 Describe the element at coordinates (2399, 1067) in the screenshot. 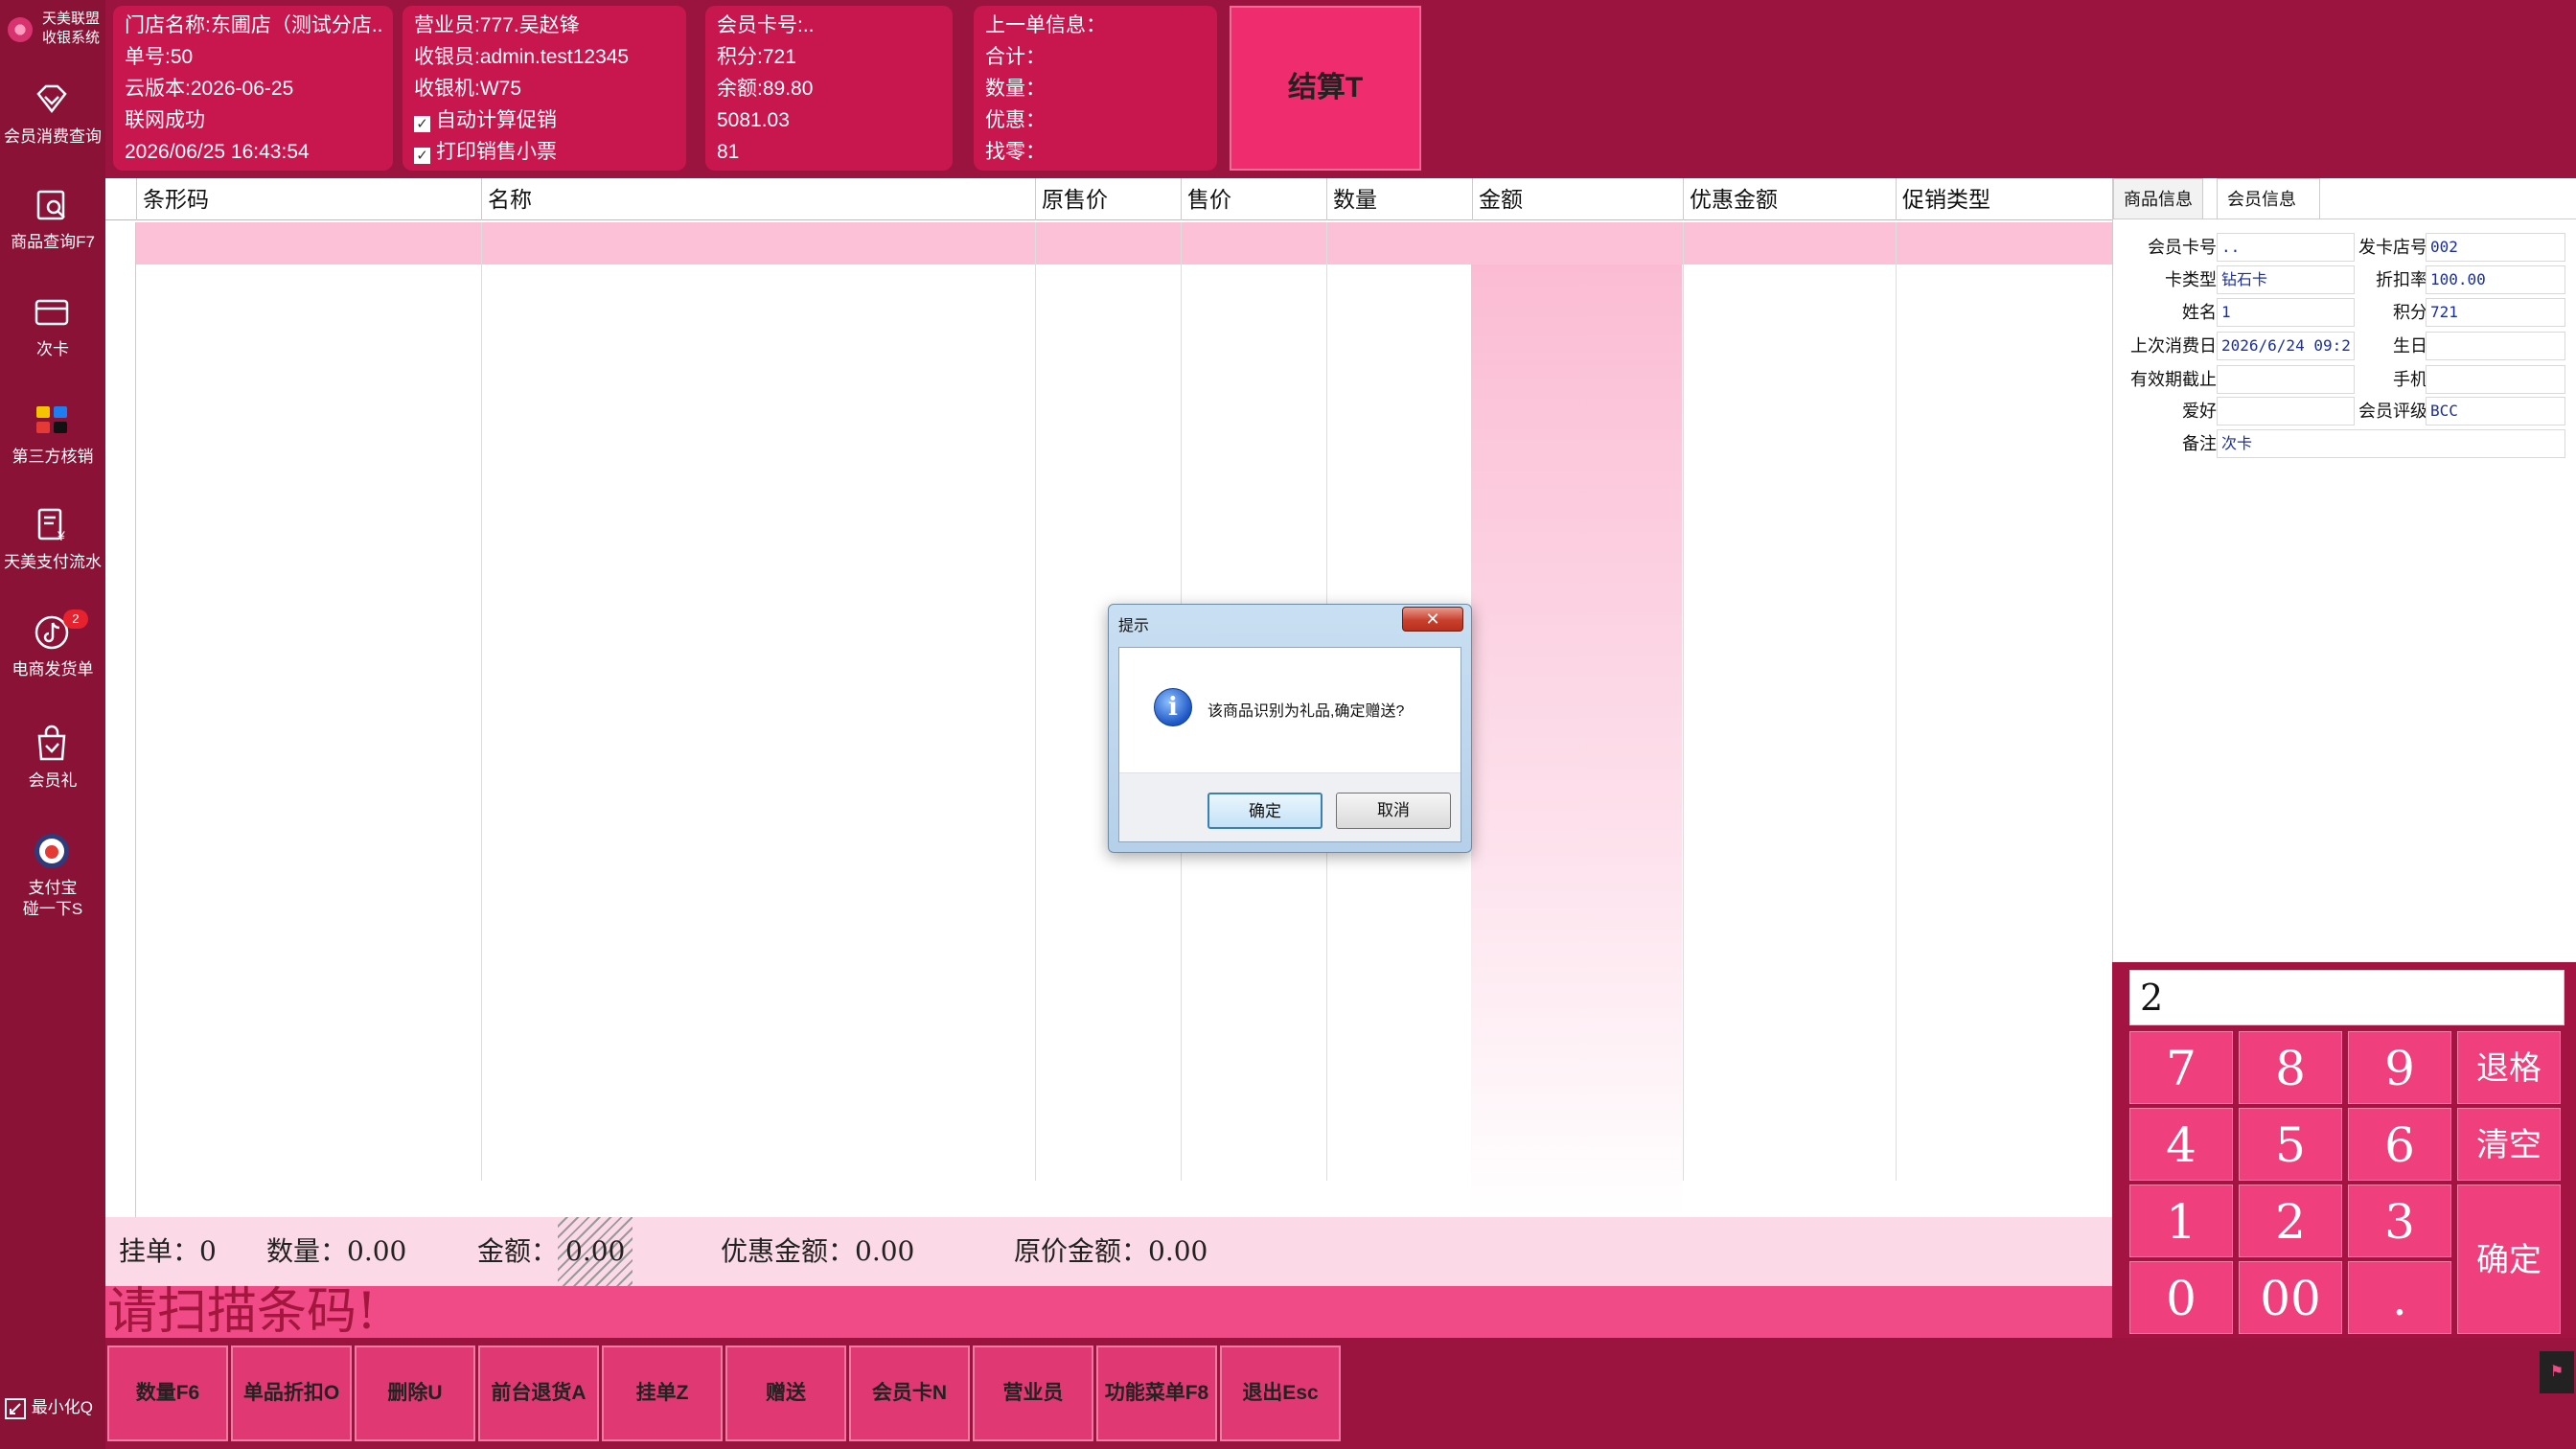

I see `key-9: 9` at that location.